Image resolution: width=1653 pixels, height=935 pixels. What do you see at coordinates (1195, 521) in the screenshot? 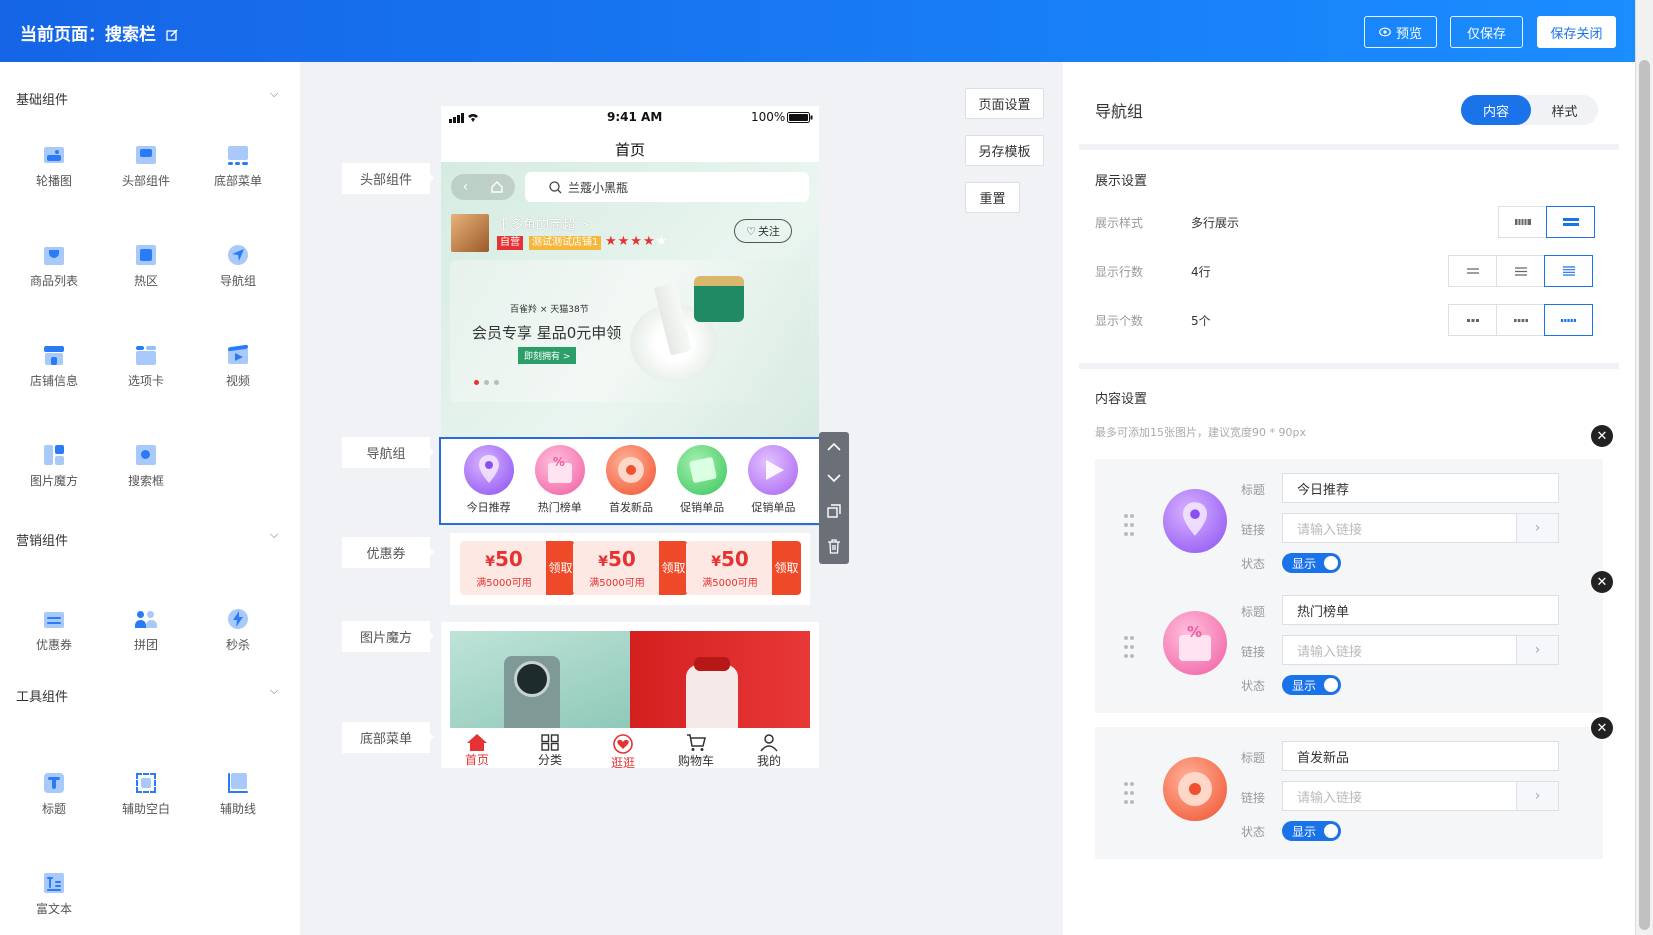
I see `location-pin-icon` at bounding box center [1195, 521].